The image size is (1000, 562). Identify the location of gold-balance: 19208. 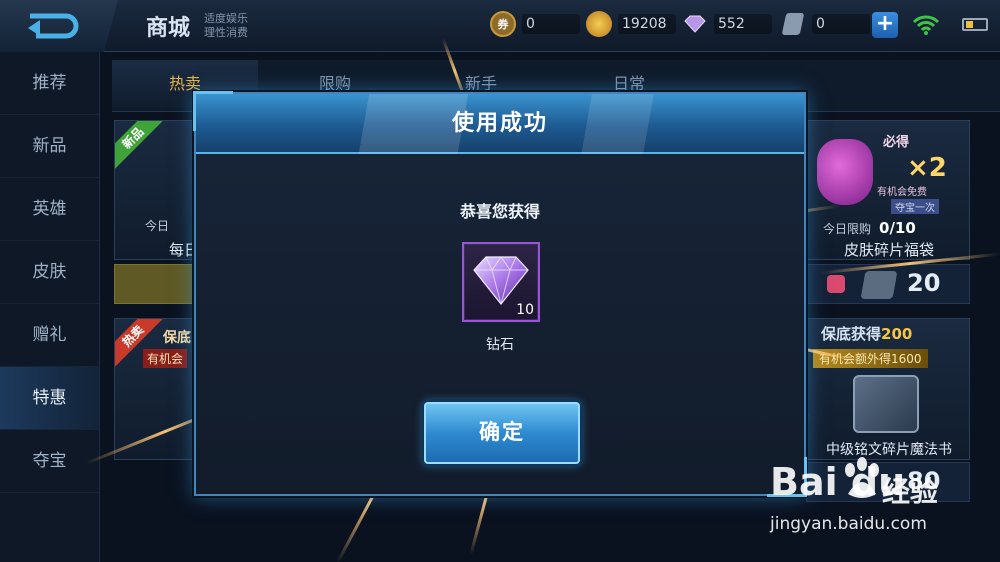
(631, 24).